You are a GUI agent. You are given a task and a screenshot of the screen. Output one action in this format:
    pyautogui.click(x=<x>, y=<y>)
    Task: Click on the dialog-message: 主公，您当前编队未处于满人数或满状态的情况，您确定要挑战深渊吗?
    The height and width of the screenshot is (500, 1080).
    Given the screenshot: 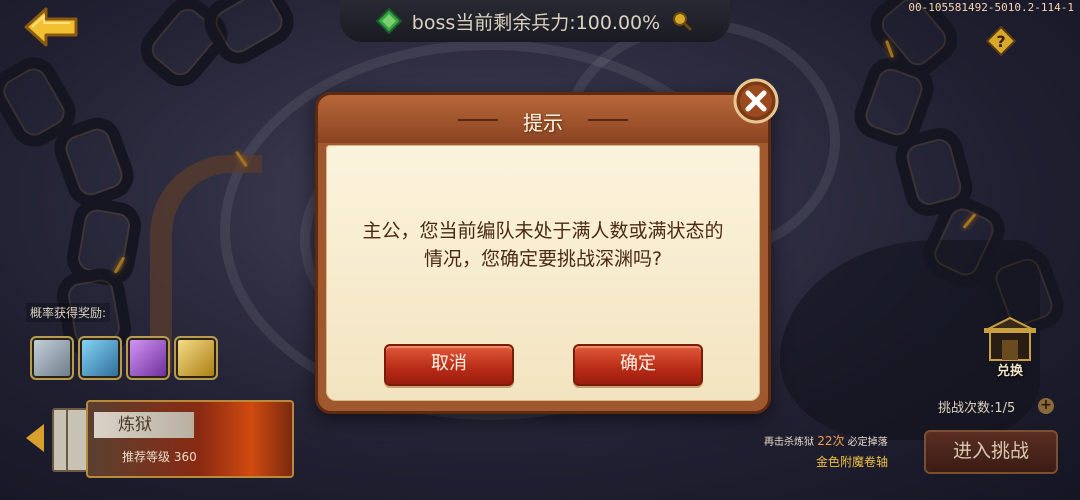 What is the action you would take?
    pyautogui.click(x=543, y=245)
    